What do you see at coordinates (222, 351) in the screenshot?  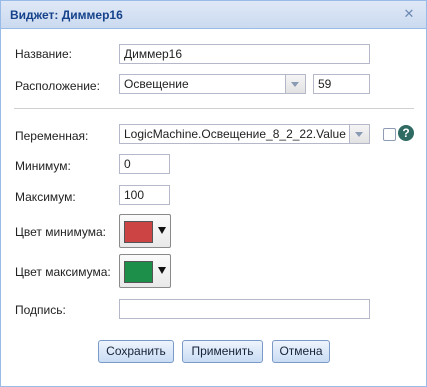 I see `apply-button: Применить` at bounding box center [222, 351].